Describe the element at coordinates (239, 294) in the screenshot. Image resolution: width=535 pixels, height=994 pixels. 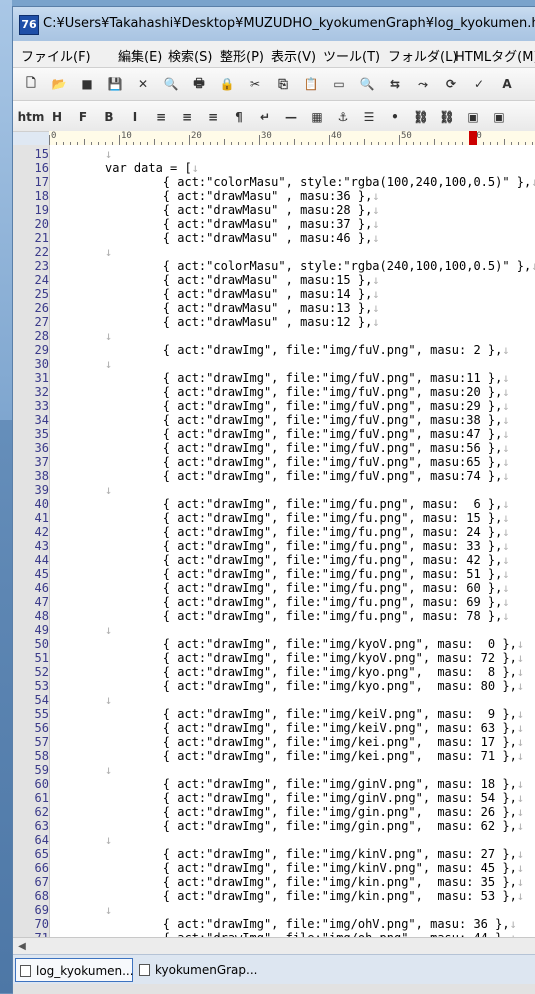
I see `code-text: { act:"drawMasu" , masu:14 },` at that location.